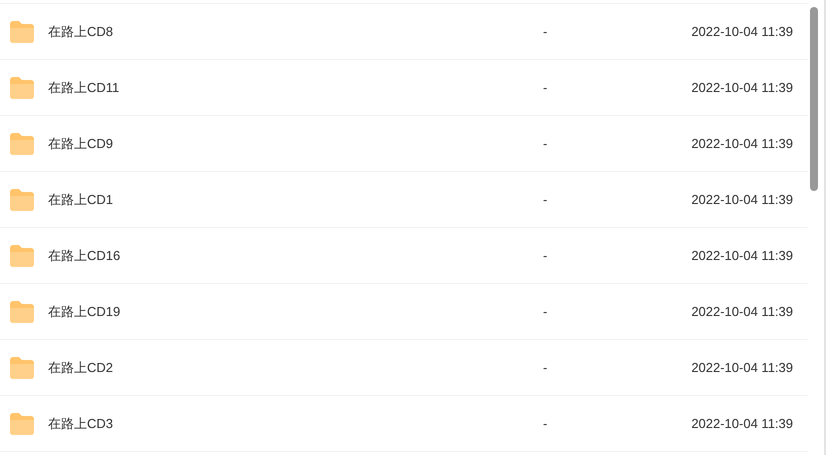  Describe the element at coordinates (85, 311) in the screenshot. I see `file-name: 在路上CD19` at that location.